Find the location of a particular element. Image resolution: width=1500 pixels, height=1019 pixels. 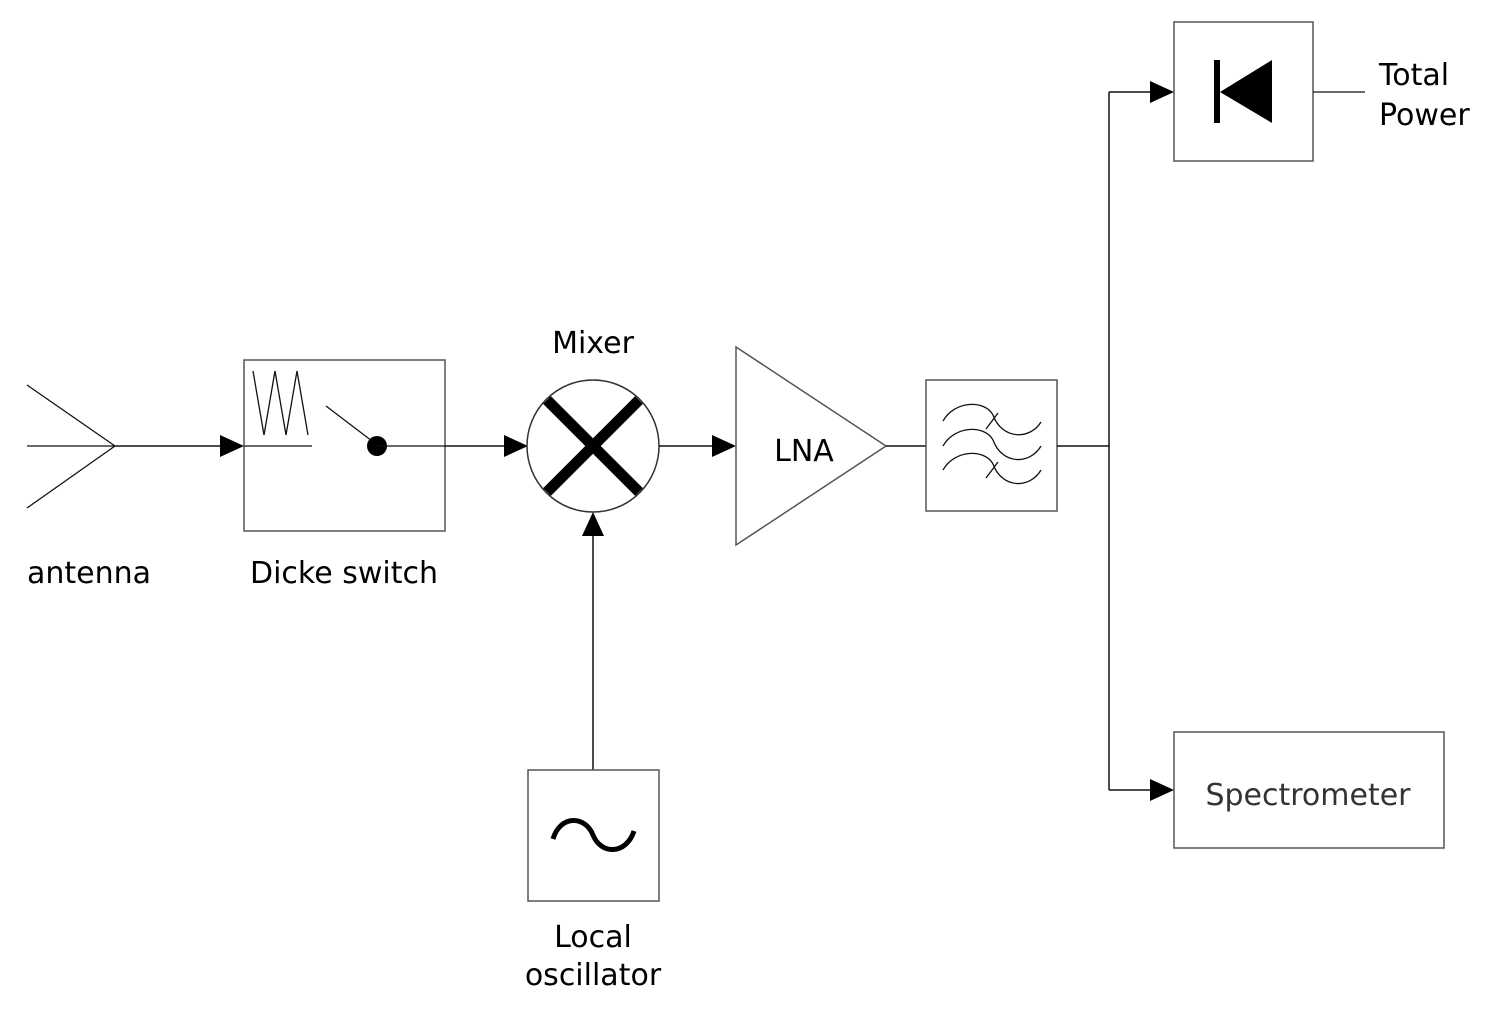

antenna-icon is located at coordinates (71, 446).